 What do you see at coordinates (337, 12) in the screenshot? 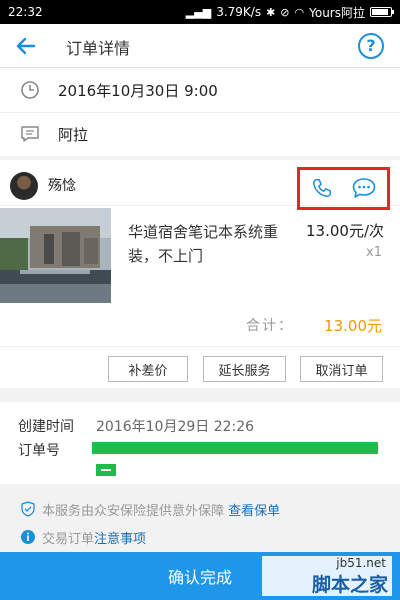
I see `carrier-name: Yours阿拉` at bounding box center [337, 12].